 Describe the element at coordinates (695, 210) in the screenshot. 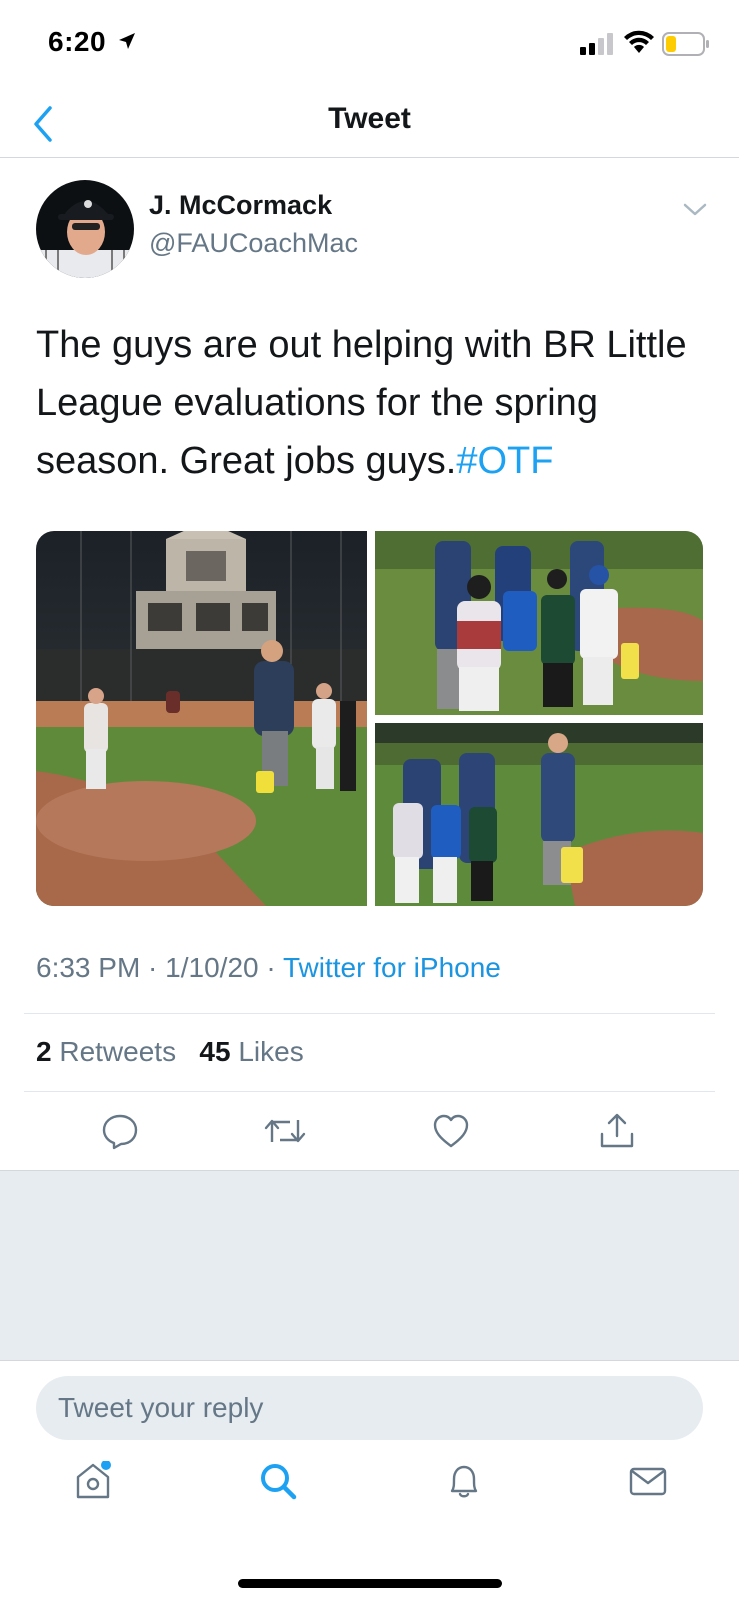

I see `chevron-down-icon` at that location.